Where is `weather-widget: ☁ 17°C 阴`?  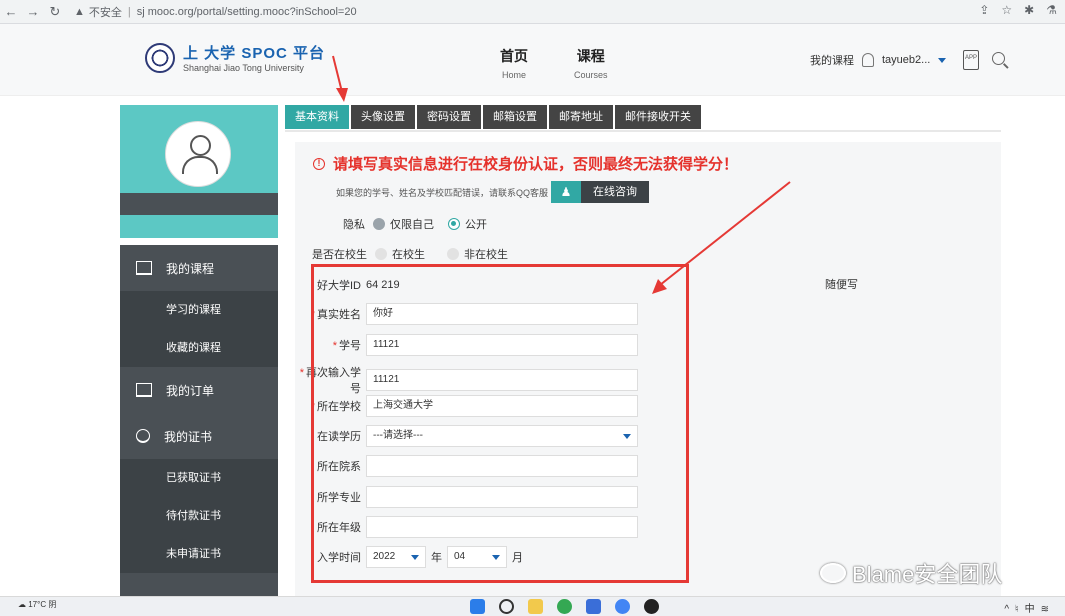
weather-widget: ☁ 17°C 阴 is located at coordinates (37, 604).